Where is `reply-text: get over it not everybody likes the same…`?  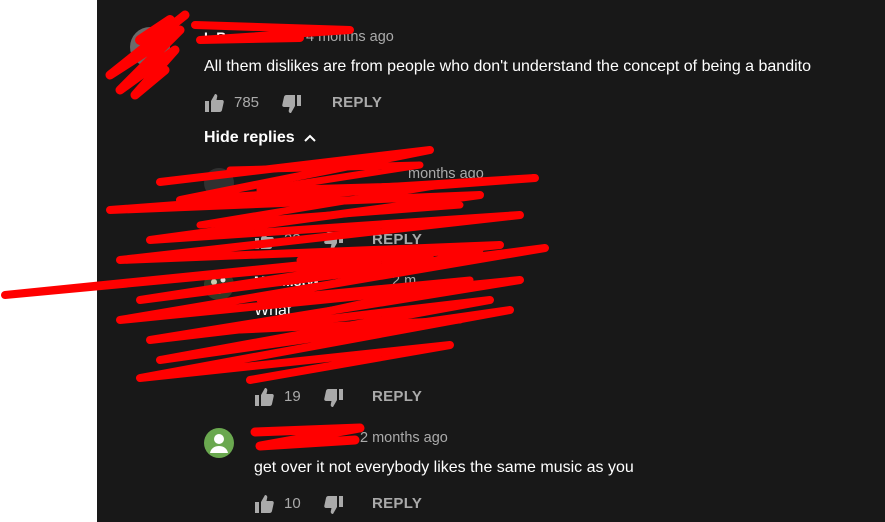
reply-text: get over it not everybody likes the same… is located at coordinates (444, 467).